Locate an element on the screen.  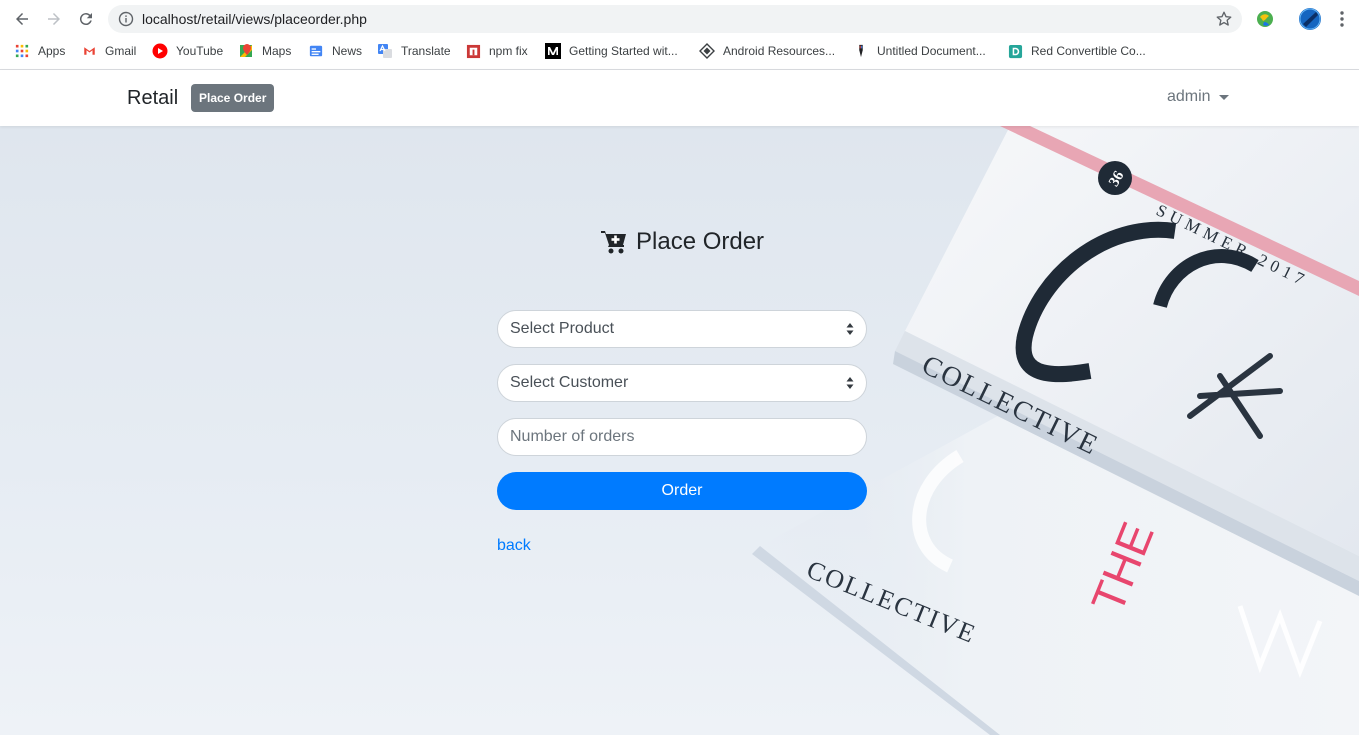
page-title-text: Place Order is located at coordinates (700, 241).